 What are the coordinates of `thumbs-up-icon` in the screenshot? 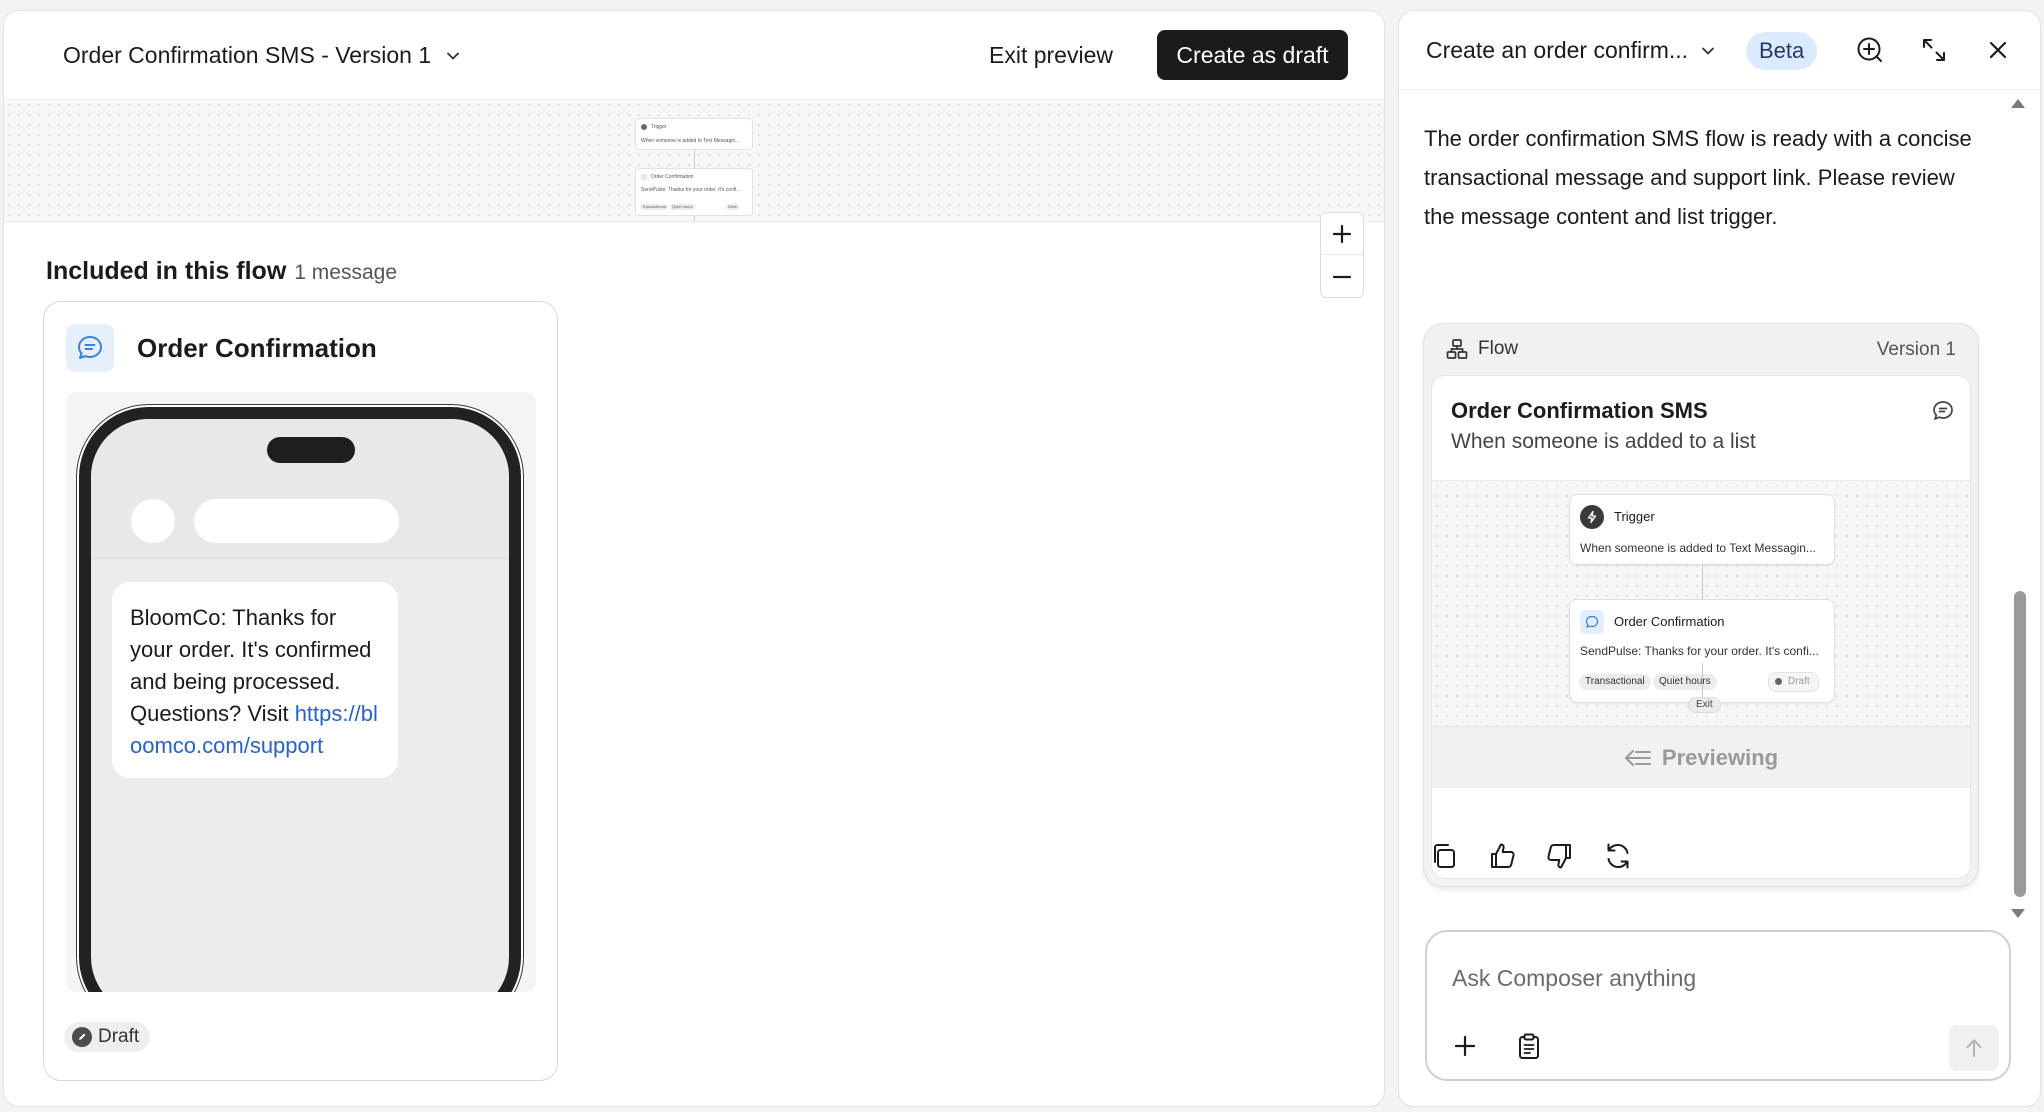 It's located at (1503, 855).